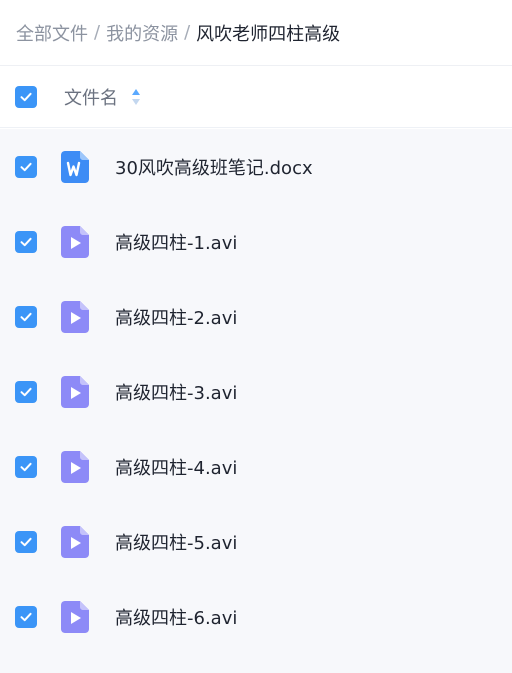  I want to click on select-all-cell, so click(32, 96).